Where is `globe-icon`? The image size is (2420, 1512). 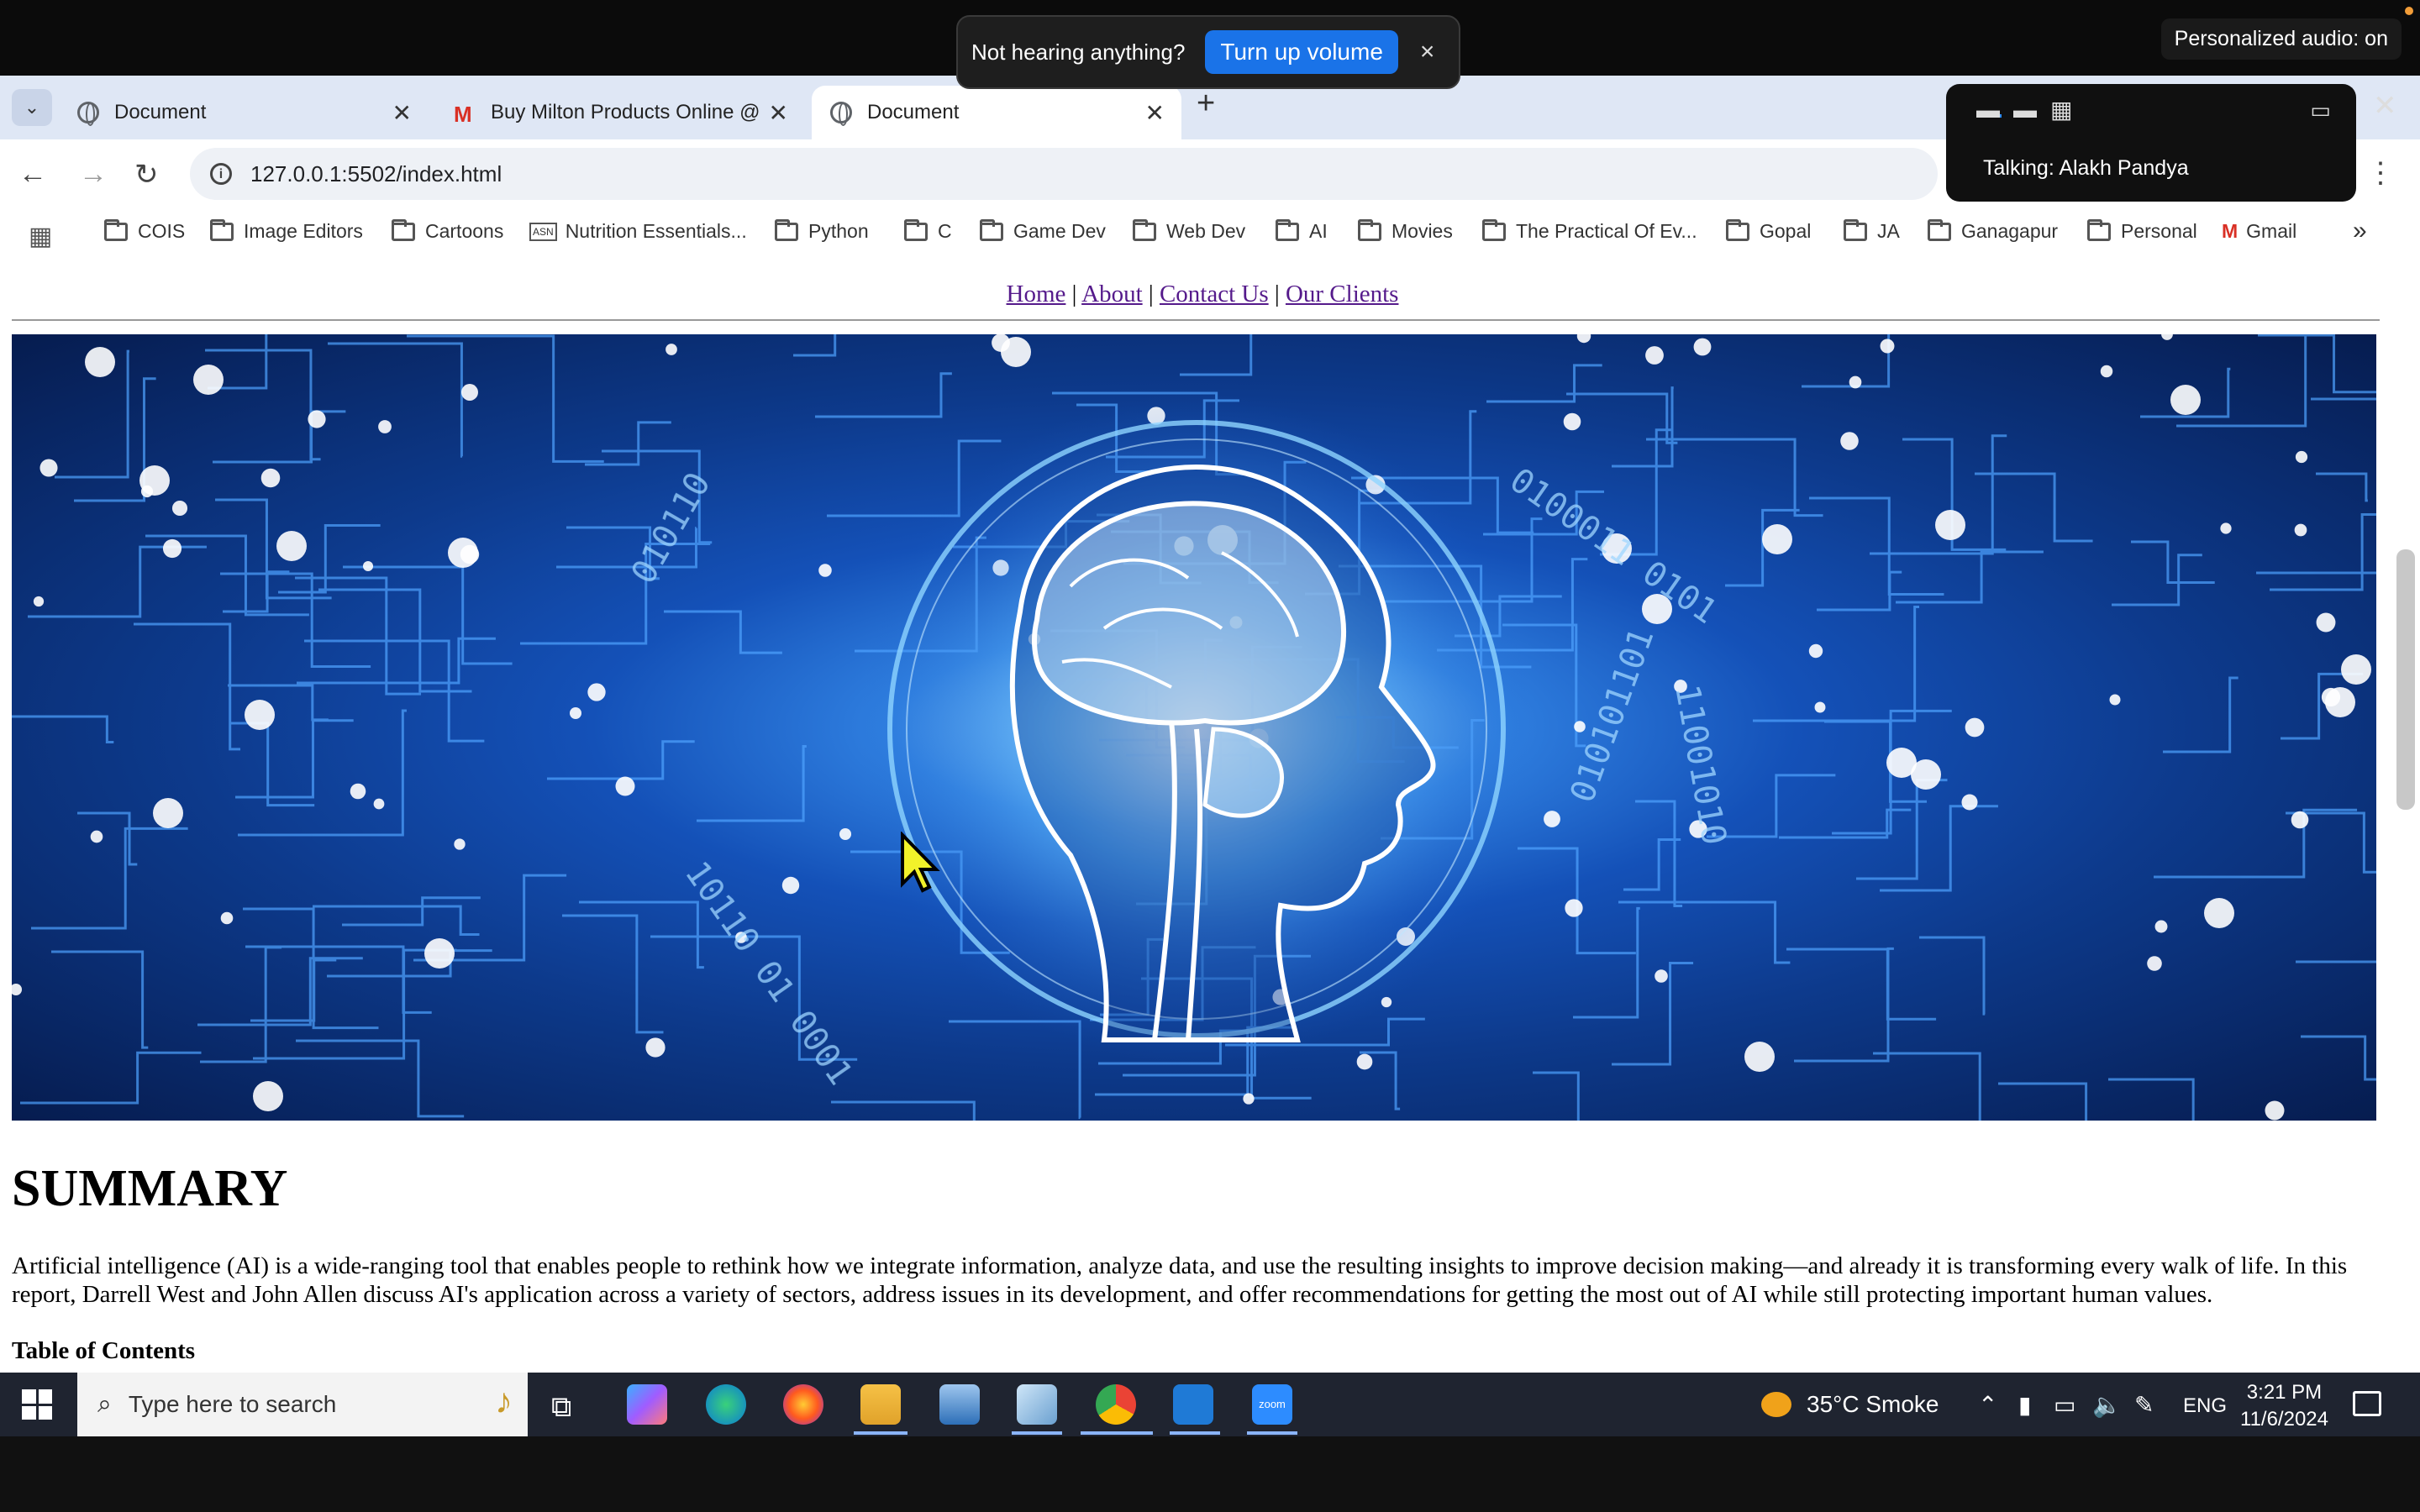
globe-icon is located at coordinates (841, 114).